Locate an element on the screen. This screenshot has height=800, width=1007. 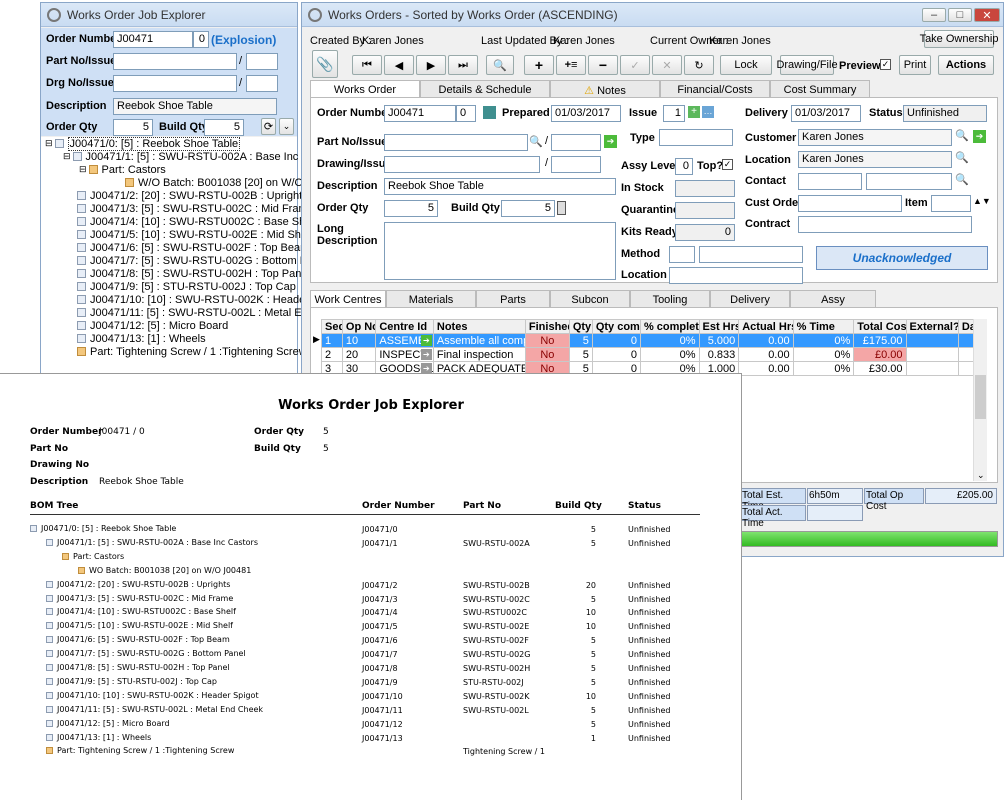
grid-header-cell: % Time is located at coordinates (823, 326).